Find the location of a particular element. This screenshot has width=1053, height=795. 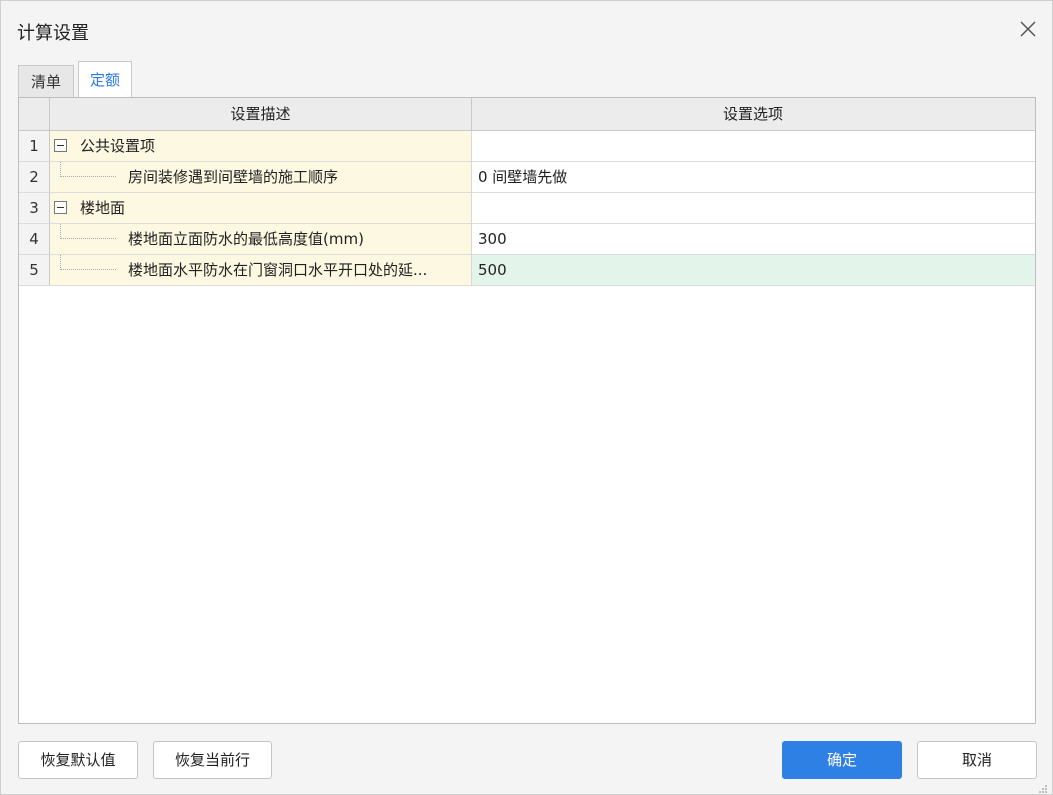

row-number: 4 is located at coordinates (34, 239).